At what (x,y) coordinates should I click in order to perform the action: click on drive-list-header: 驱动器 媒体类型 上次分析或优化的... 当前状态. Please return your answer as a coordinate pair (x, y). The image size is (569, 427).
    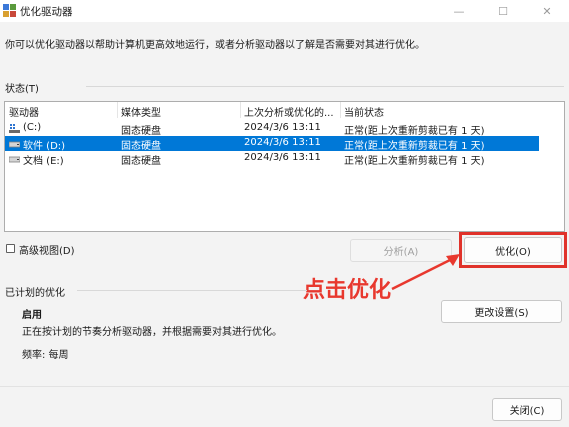
    Looking at the image, I should click on (284, 110).